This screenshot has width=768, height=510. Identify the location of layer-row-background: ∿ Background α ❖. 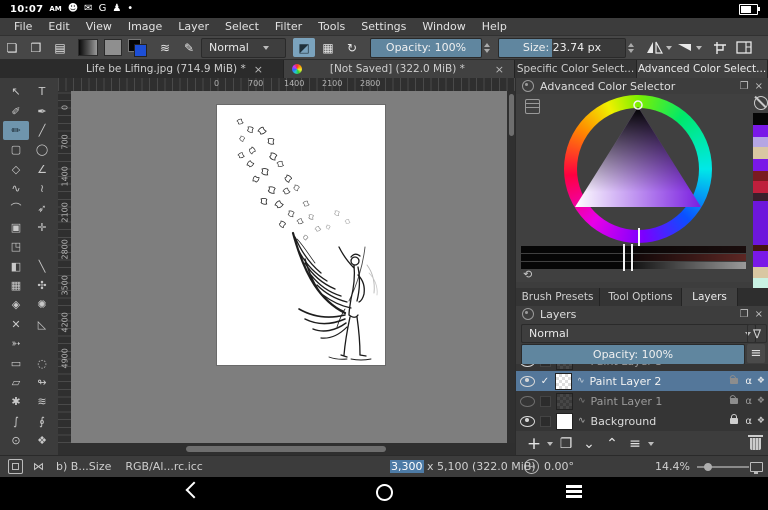
(642, 421).